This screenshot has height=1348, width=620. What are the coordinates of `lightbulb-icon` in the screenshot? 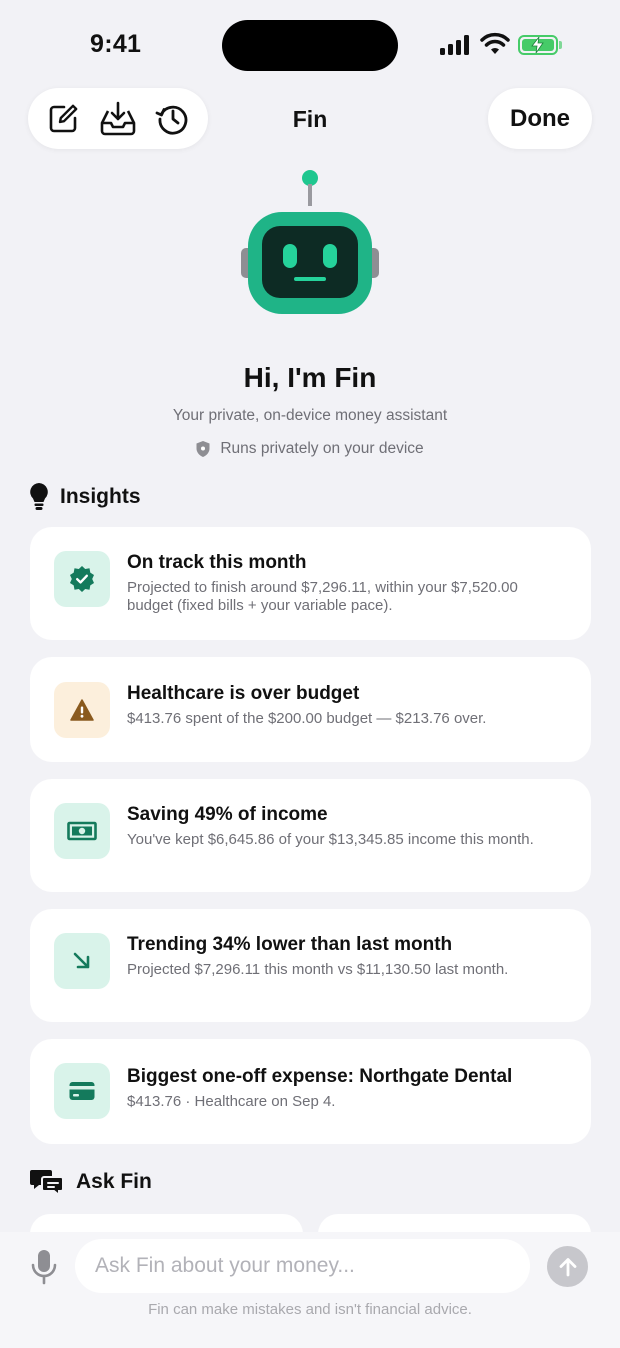 It's located at (39, 496).